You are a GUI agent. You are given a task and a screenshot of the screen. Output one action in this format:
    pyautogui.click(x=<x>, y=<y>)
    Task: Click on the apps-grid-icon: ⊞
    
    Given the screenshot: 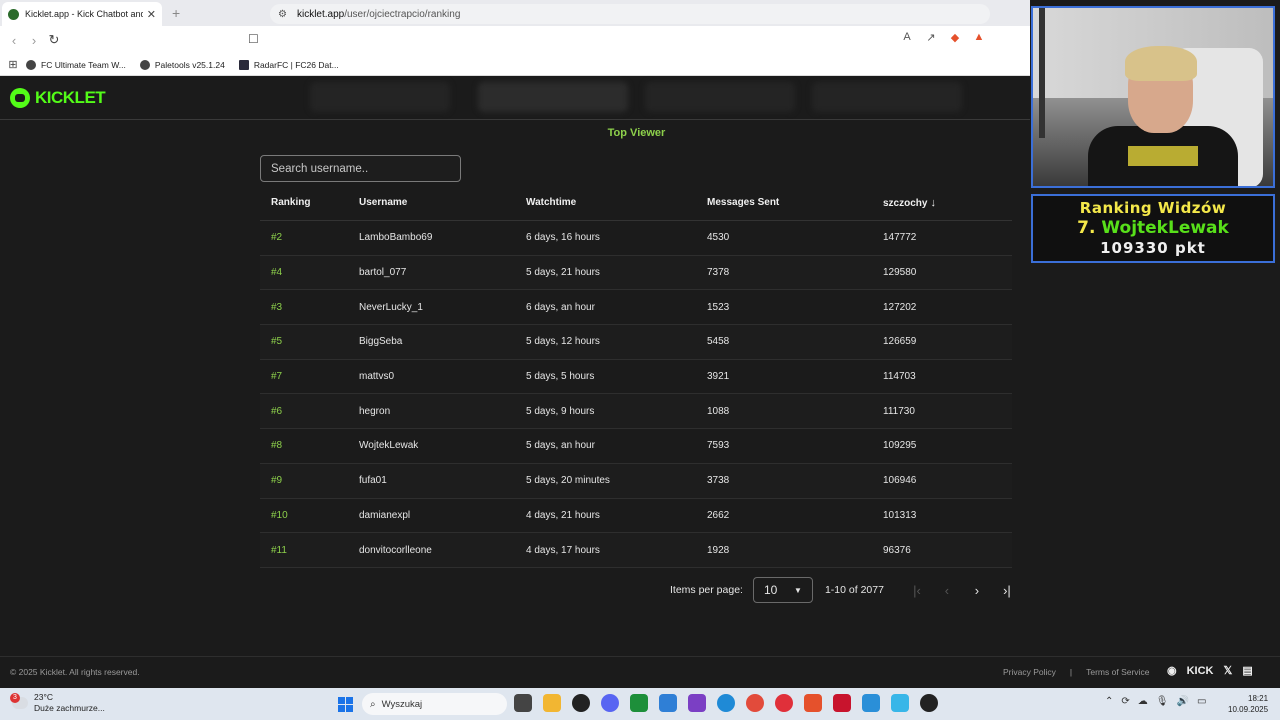 What is the action you would take?
    pyautogui.click(x=13, y=64)
    